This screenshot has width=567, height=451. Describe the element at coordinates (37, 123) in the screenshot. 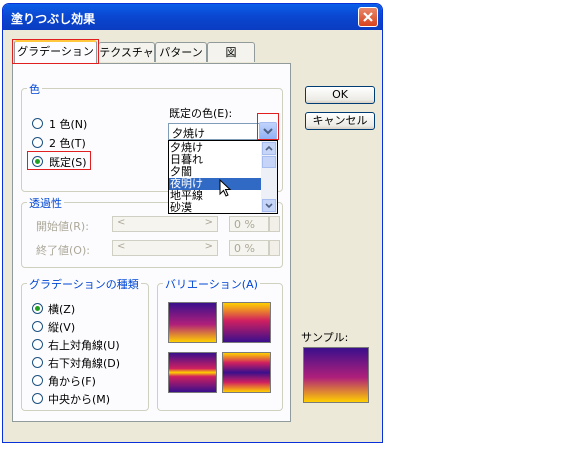

I see `radio-one-color` at that location.